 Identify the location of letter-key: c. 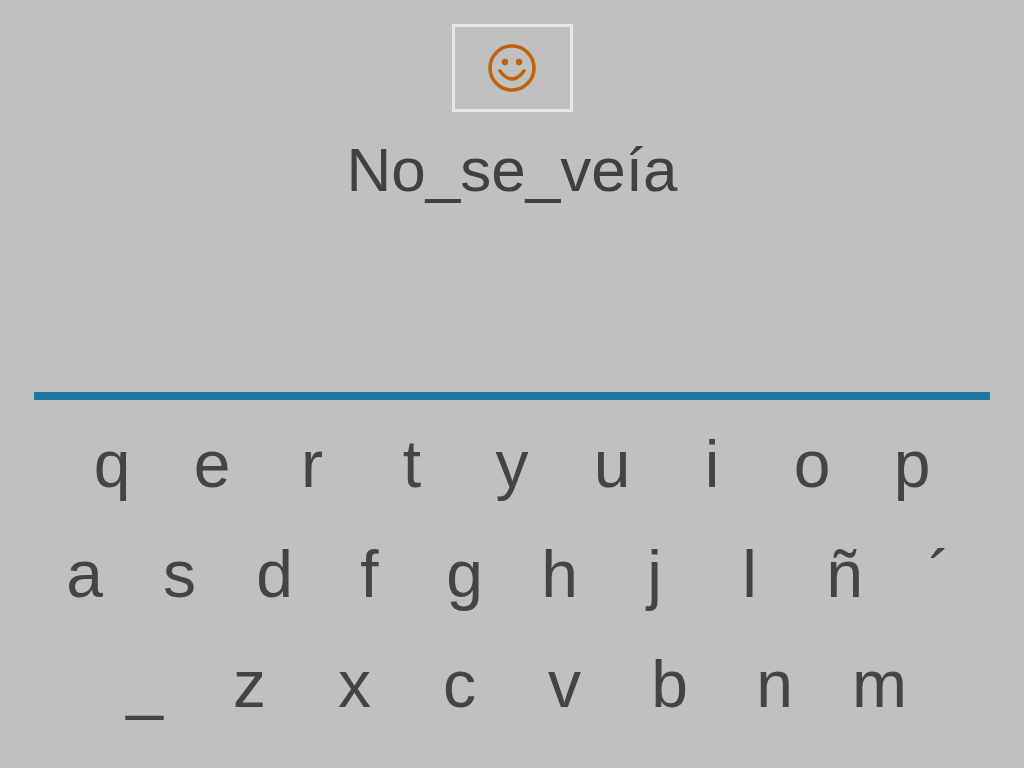
(459, 684).